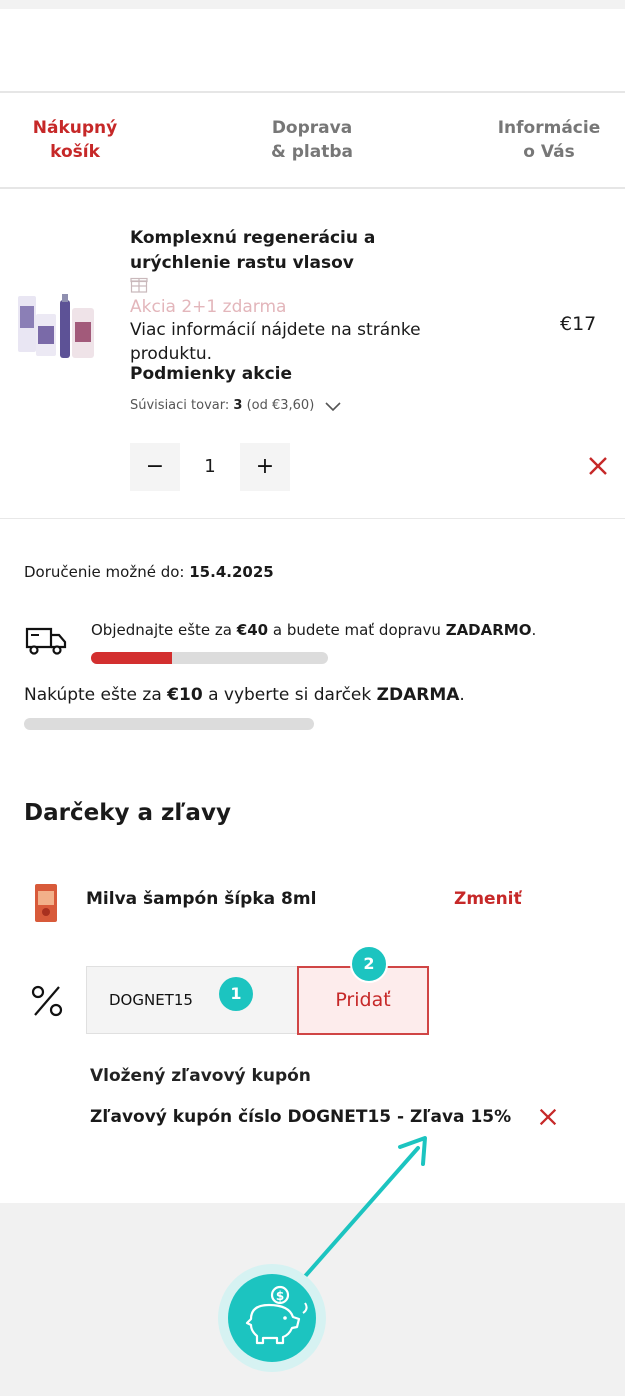  What do you see at coordinates (180, 405) in the screenshot?
I see `related-label: Súvisiaci tovar:` at bounding box center [180, 405].